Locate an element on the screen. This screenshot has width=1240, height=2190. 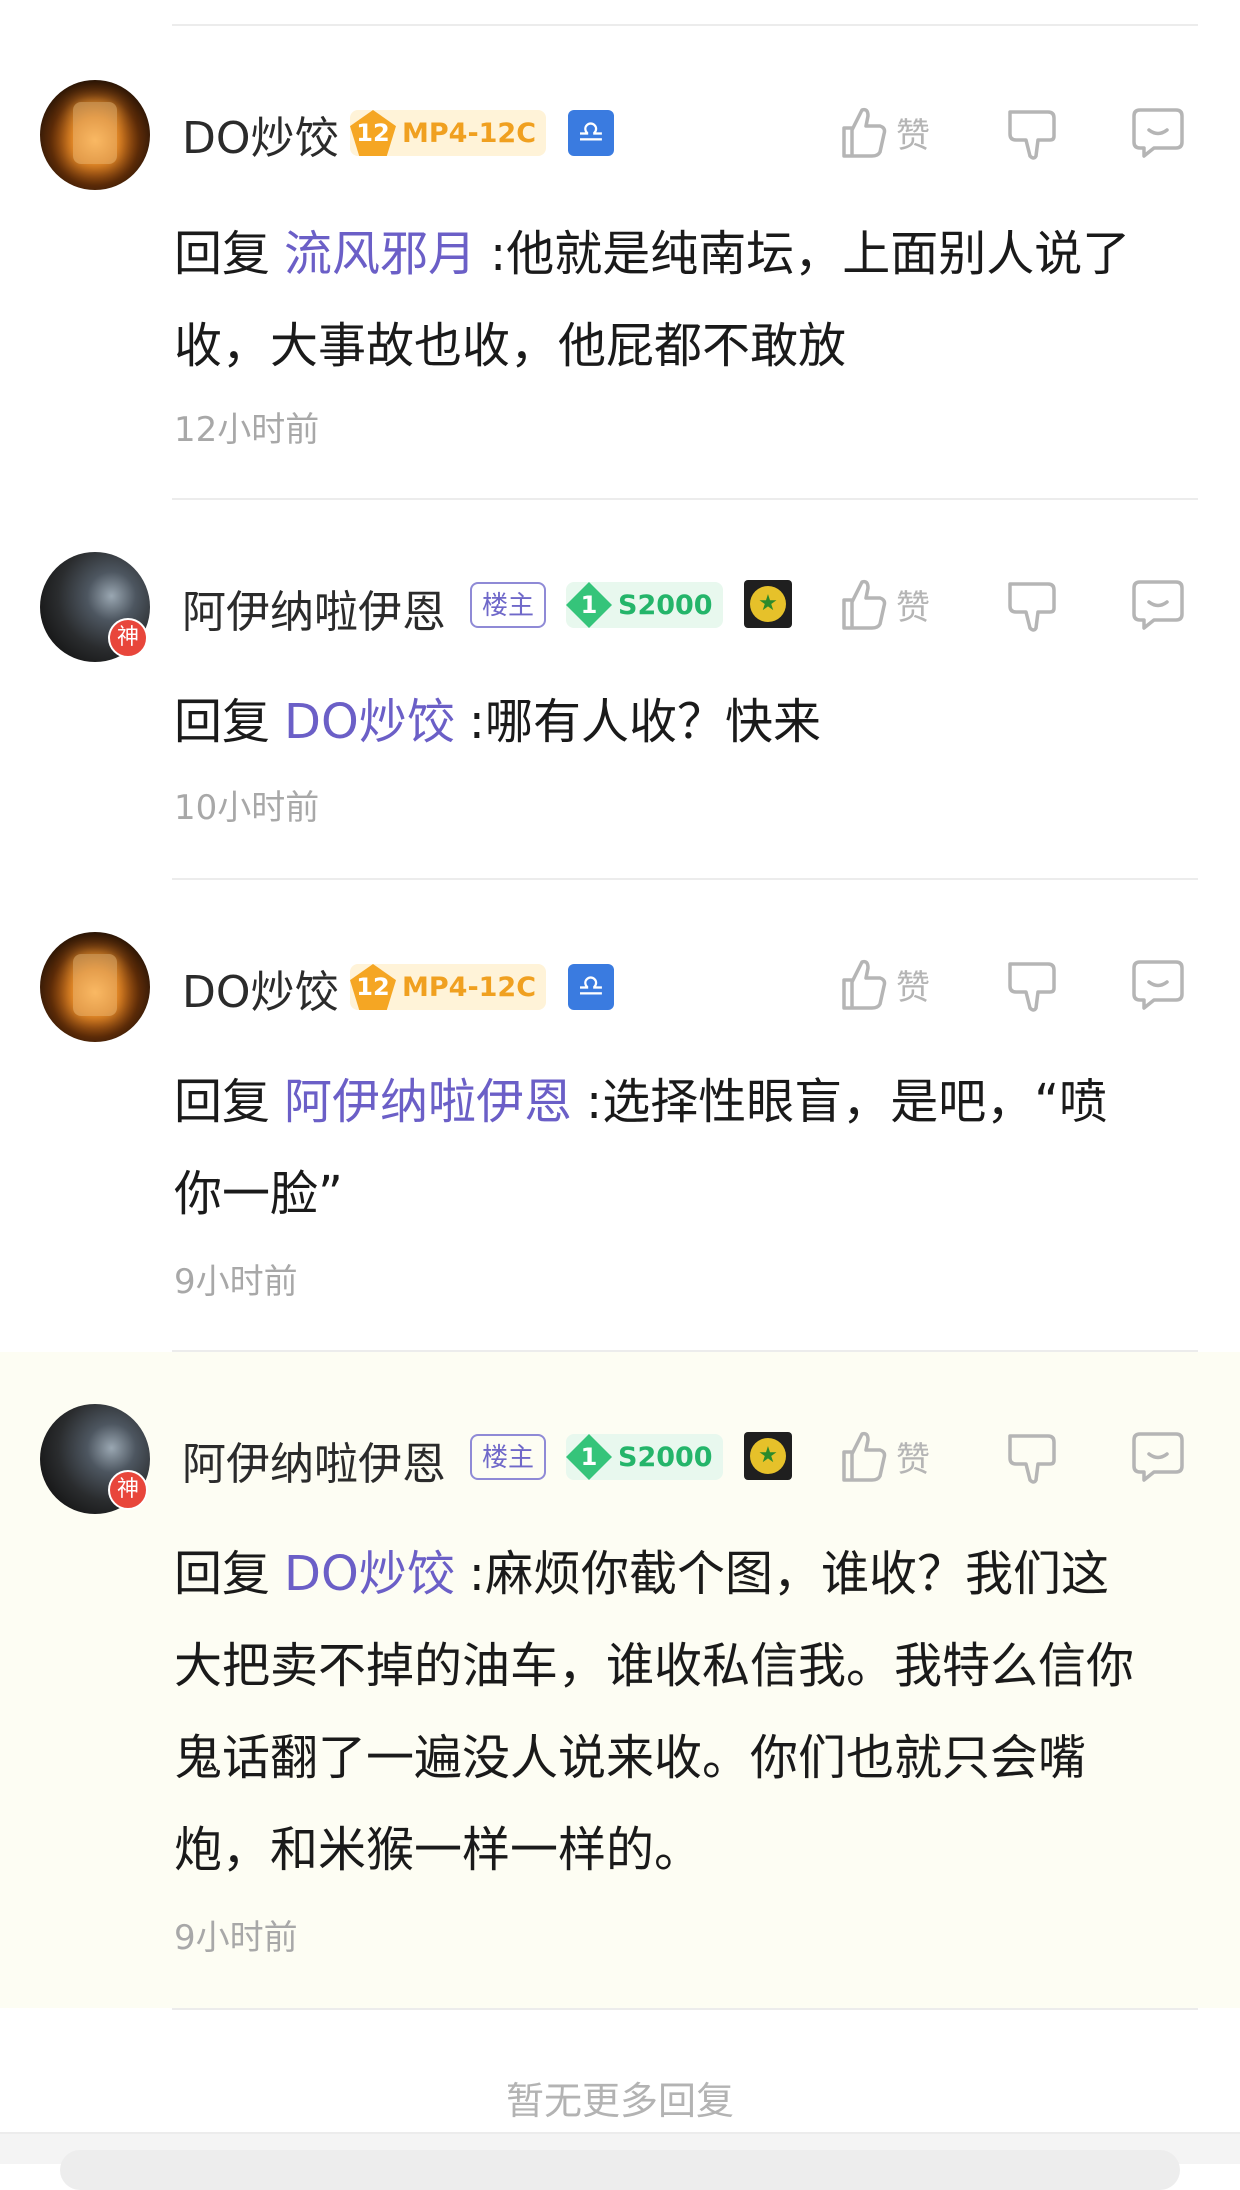
text-line: :他就是纯南坛，上面别人说了 is located at coordinates (810, 254).